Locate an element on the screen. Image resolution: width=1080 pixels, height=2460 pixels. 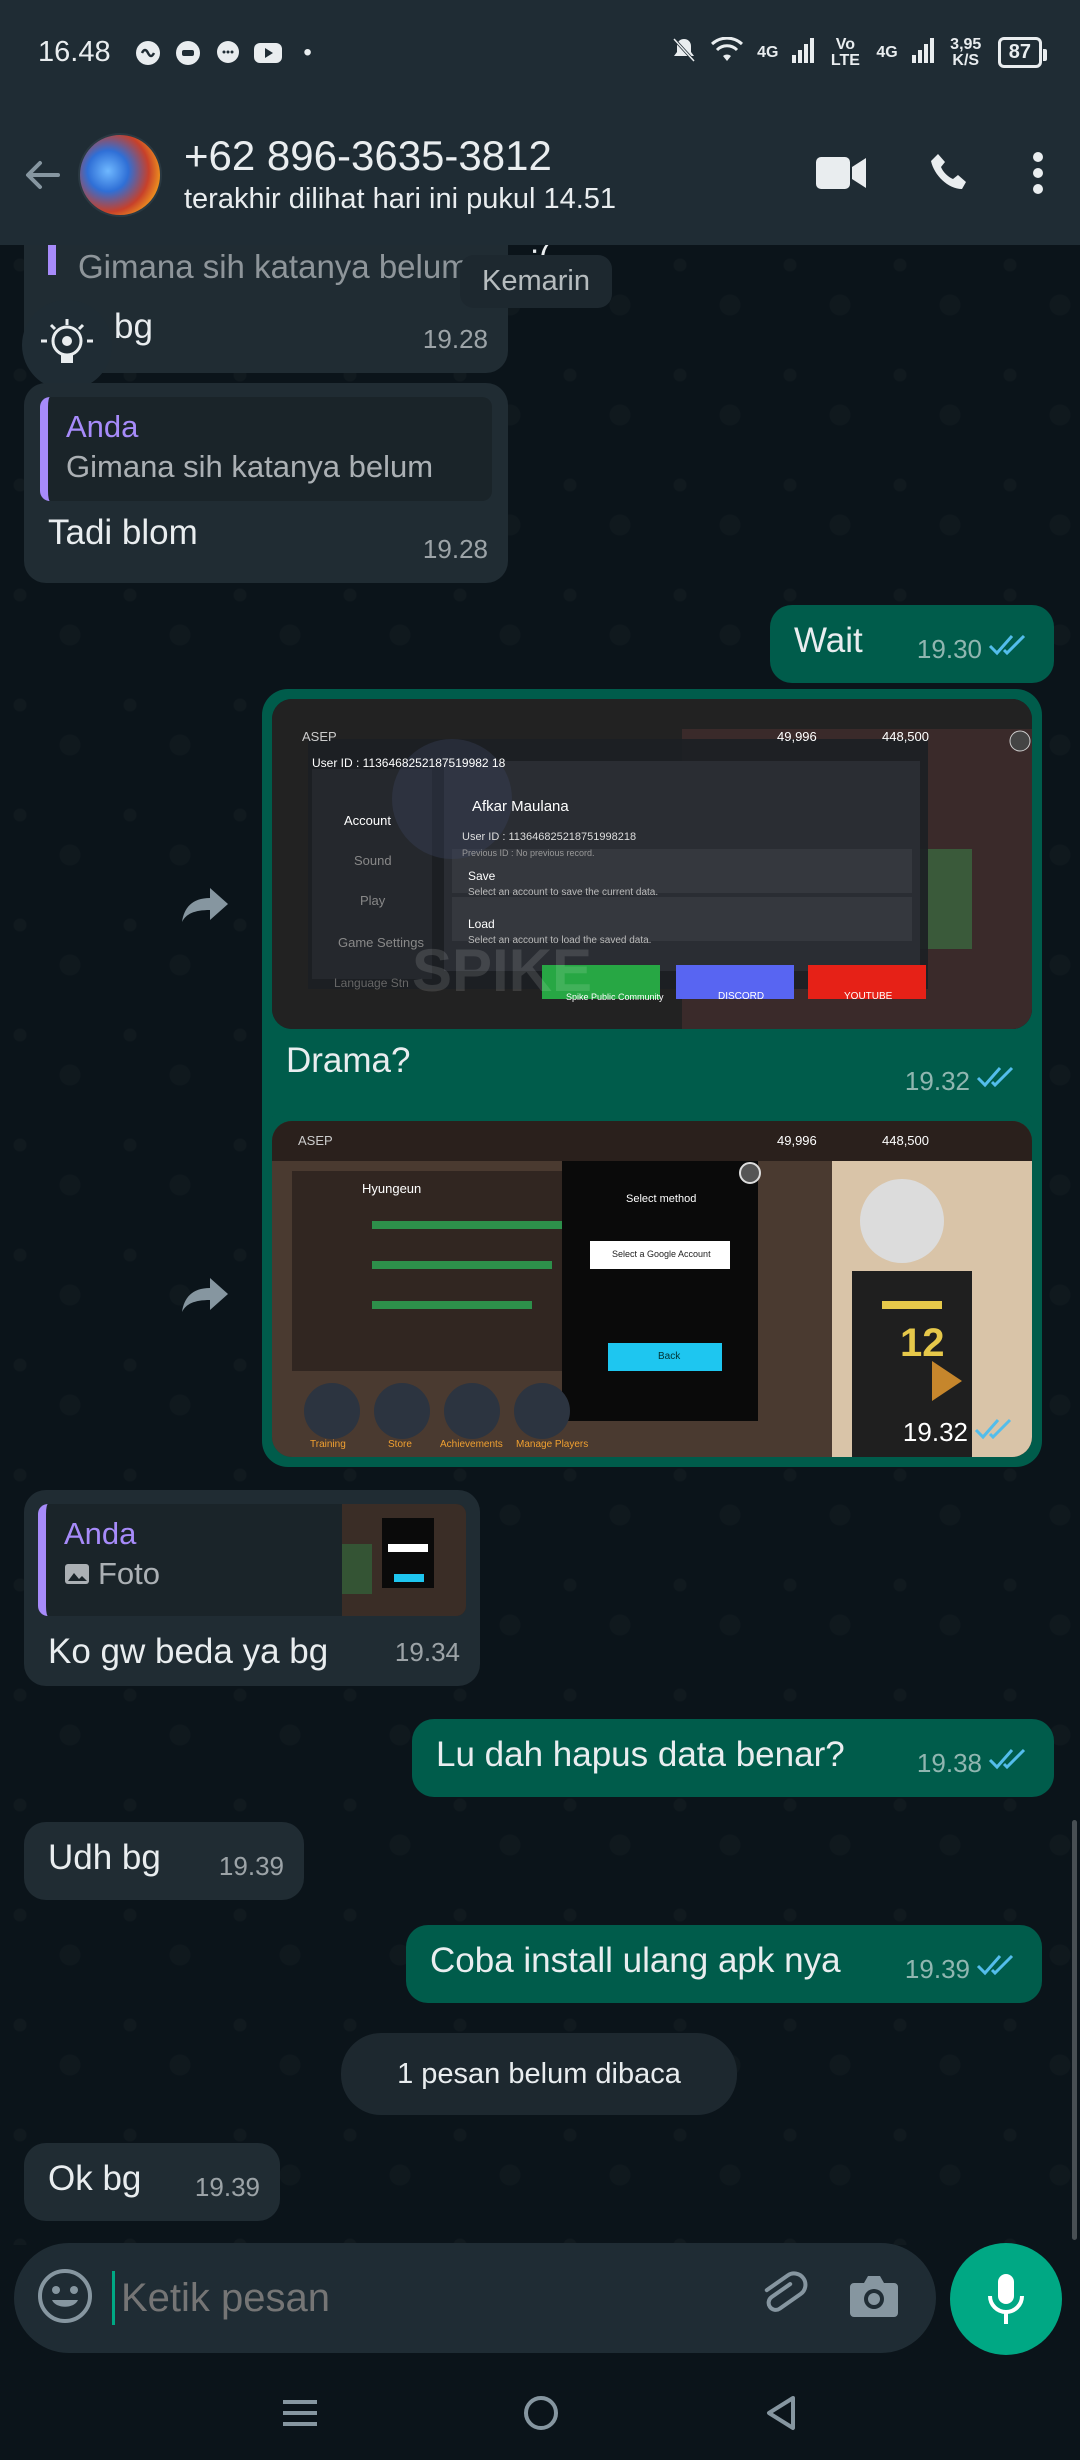
discord-button-label: DISCORD is located at coordinates (741, 996).